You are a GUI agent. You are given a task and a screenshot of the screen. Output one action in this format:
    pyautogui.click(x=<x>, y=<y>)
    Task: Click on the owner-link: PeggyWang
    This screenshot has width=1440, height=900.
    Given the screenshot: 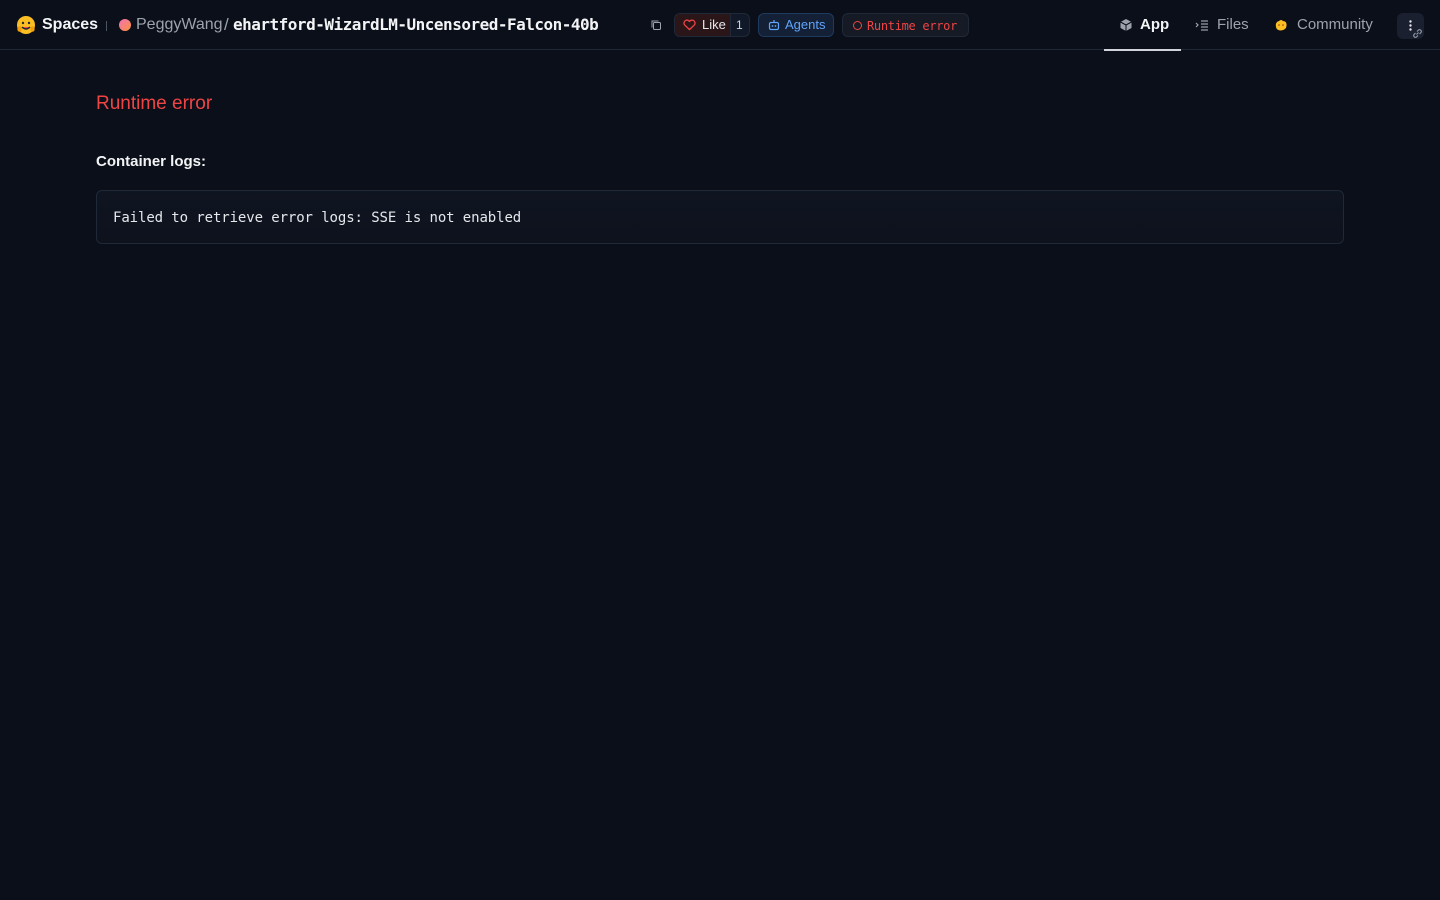 What is the action you would take?
    pyautogui.click(x=179, y=25)
    